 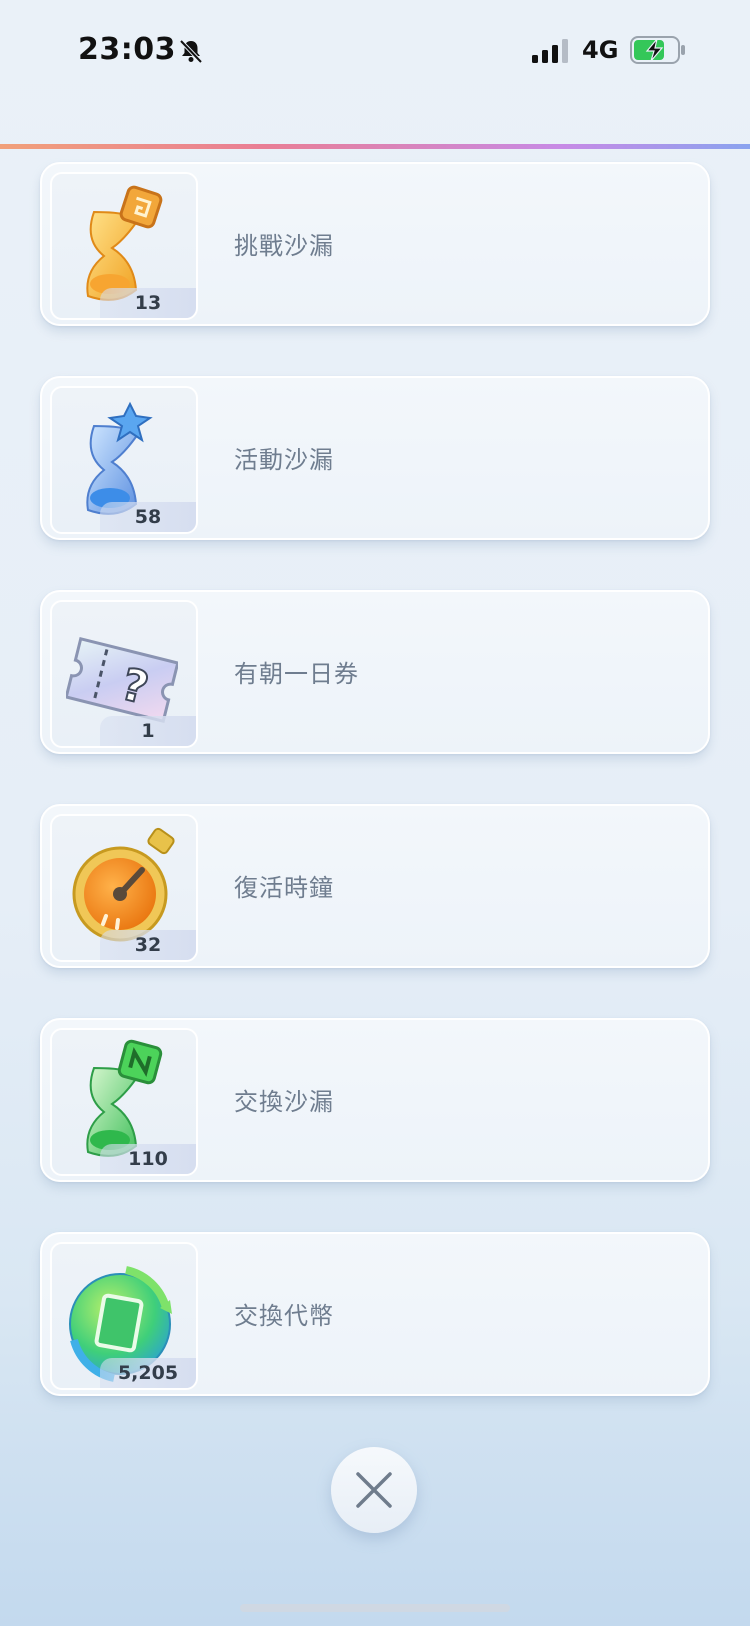 I want to click on item-quantity: 5,205, so click(x=148, y=1373).